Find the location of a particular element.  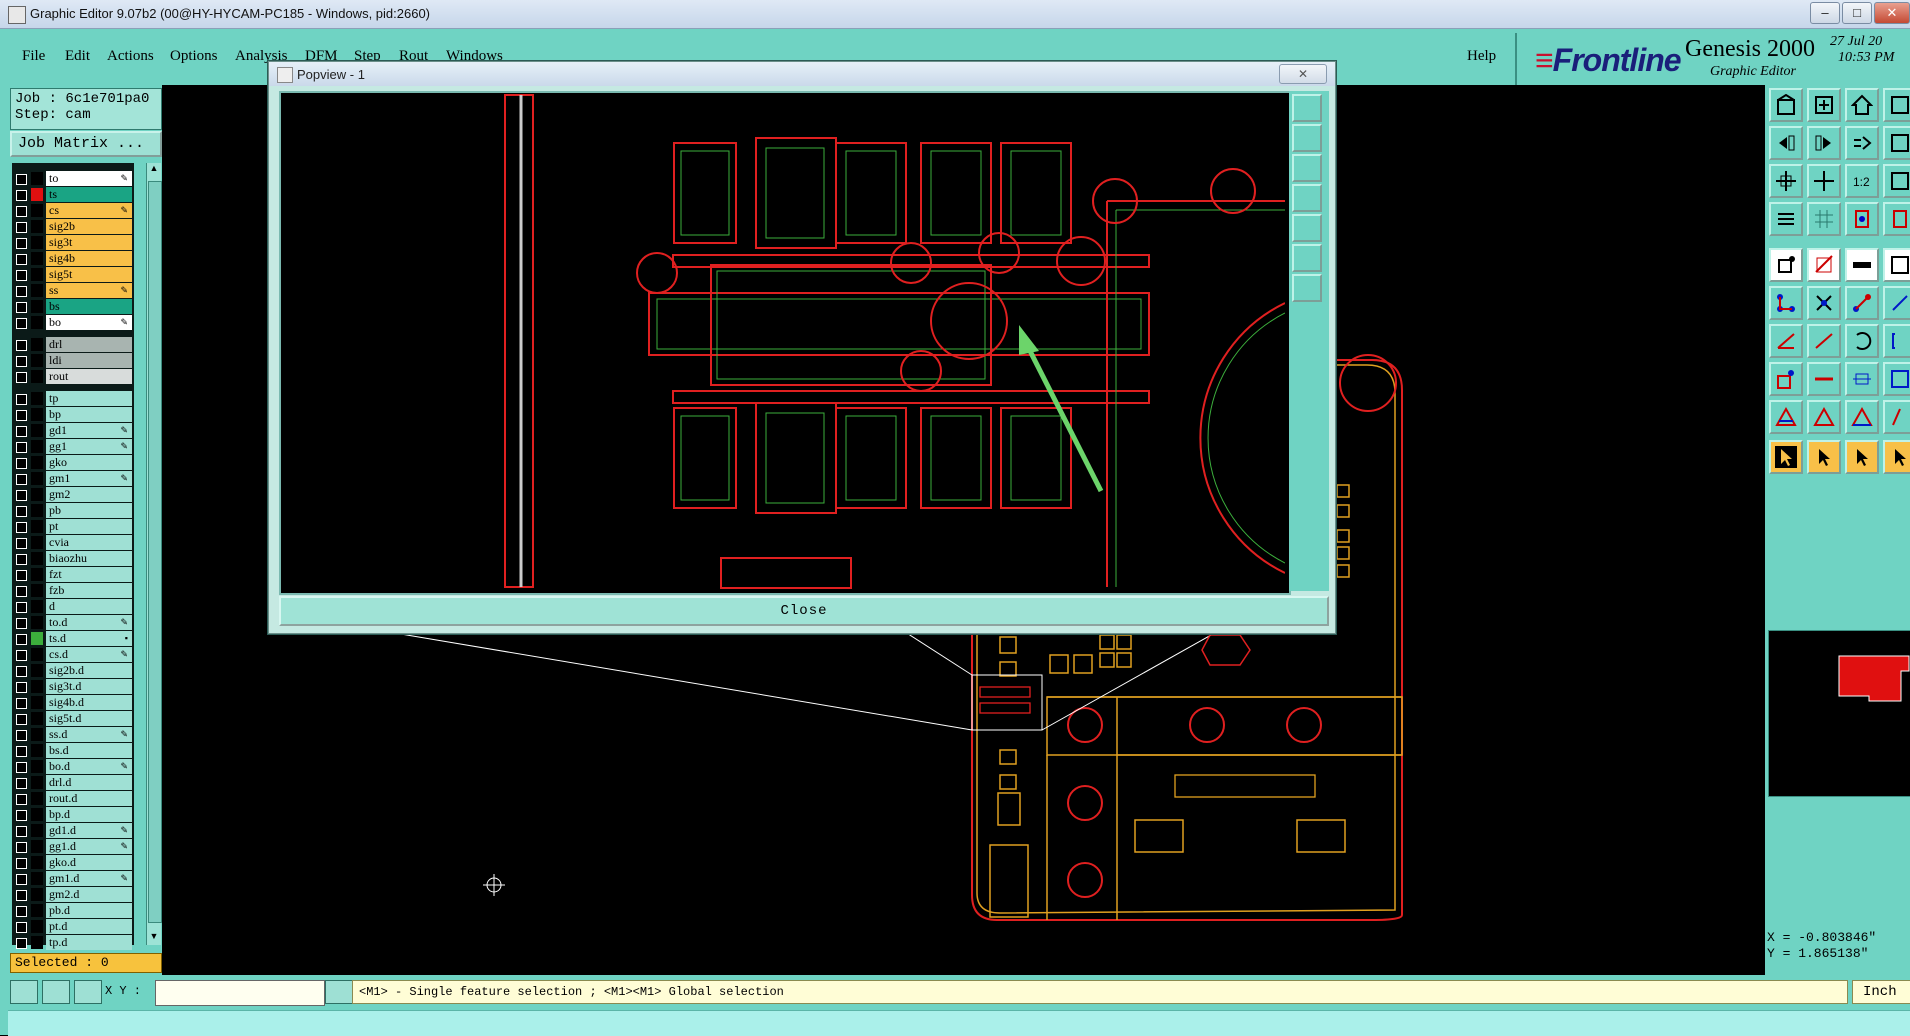

layer-row: biaozhu is located at coordinates (73, 558).